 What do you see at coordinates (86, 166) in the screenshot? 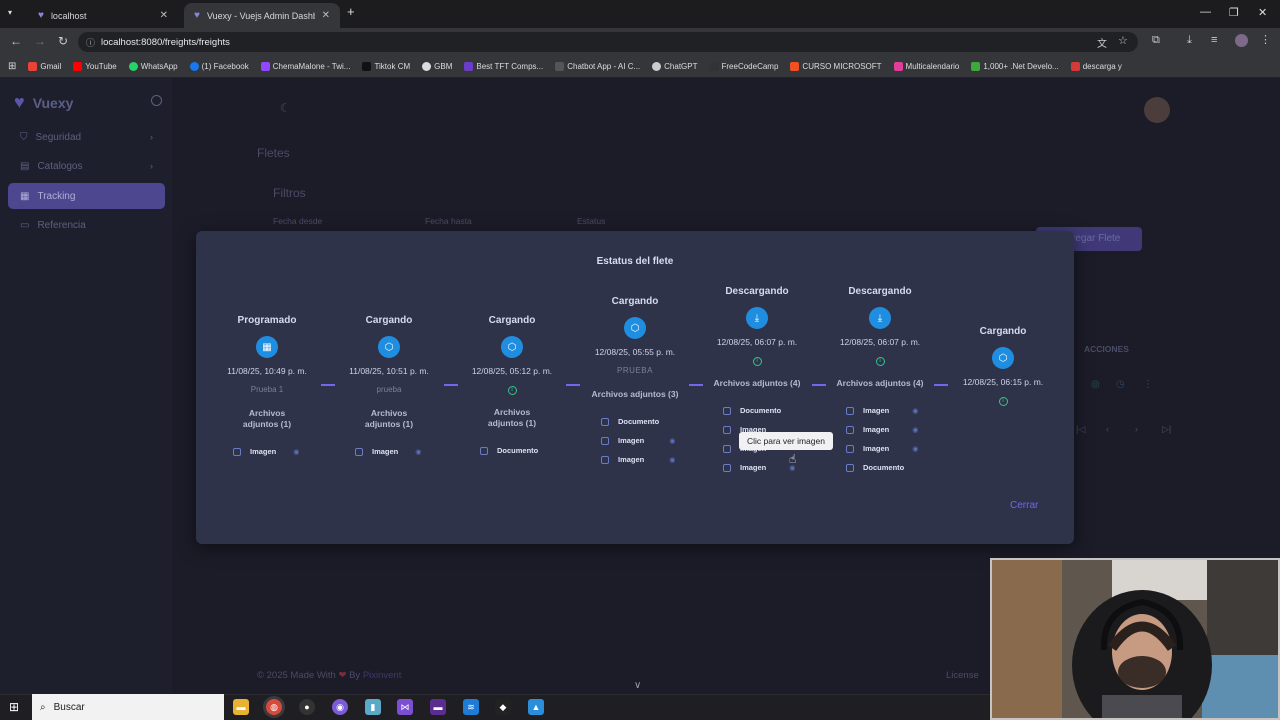
I see `sidebar-item-catalogos: ▤ Catalogos ›` at bounding box center [86, 166].